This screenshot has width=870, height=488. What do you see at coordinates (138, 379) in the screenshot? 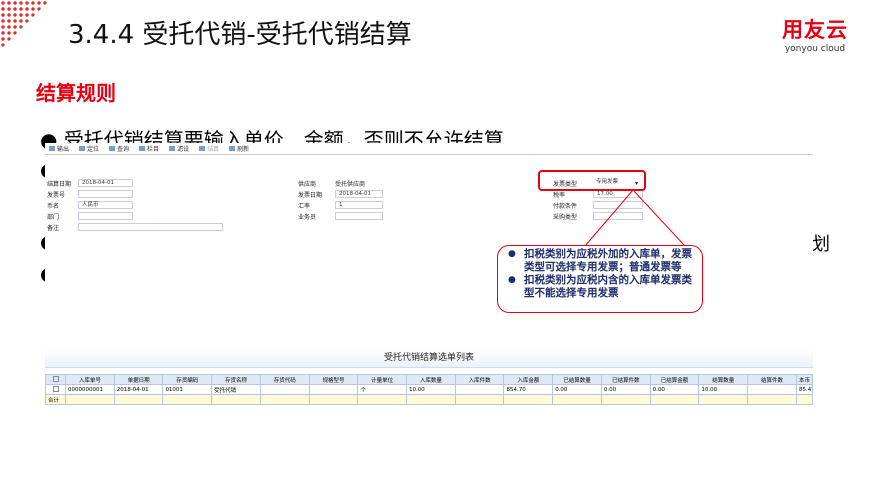
I see `column-header: 单据日期` at bounding box center [138, 379].